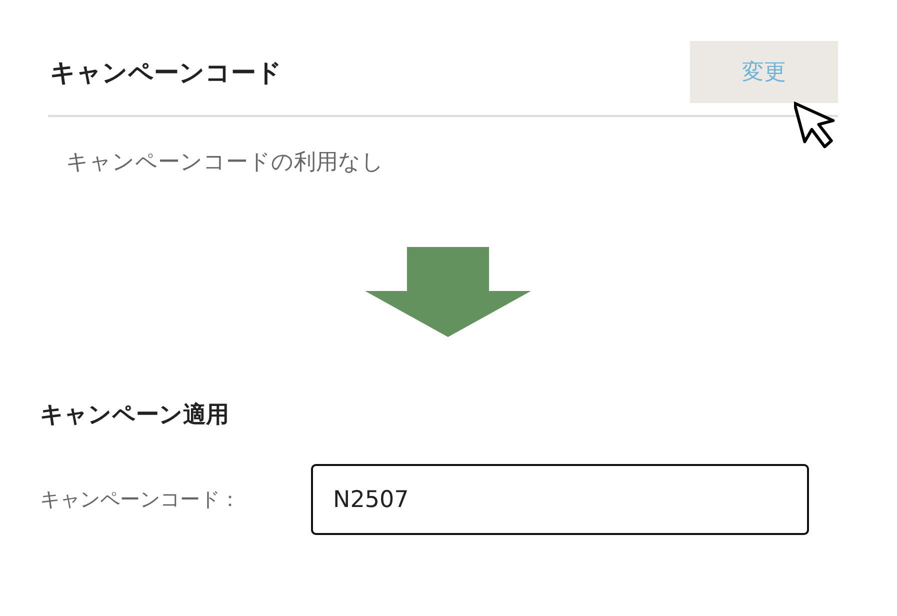  Describe the element at coordinates (165, 72) in the screenshot. I see `section-heading: キャンペーンコード` at that location.